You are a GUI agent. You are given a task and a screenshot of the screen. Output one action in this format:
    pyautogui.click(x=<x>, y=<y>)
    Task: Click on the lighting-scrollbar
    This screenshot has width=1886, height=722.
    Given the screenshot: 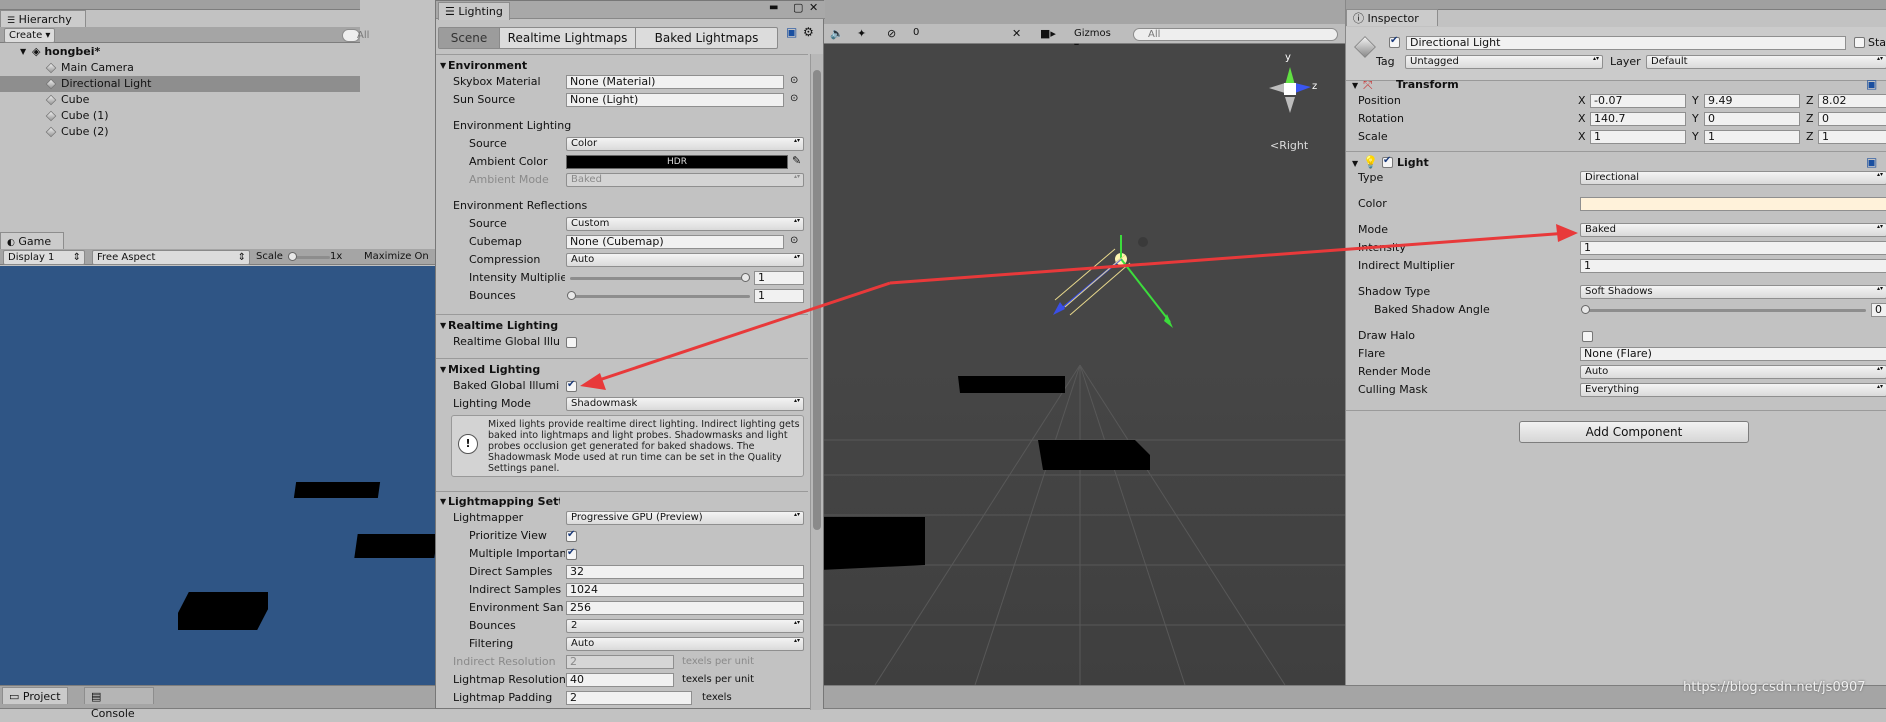 What is the action you would take?
    pyautogui.click(x=816, y=382)
    